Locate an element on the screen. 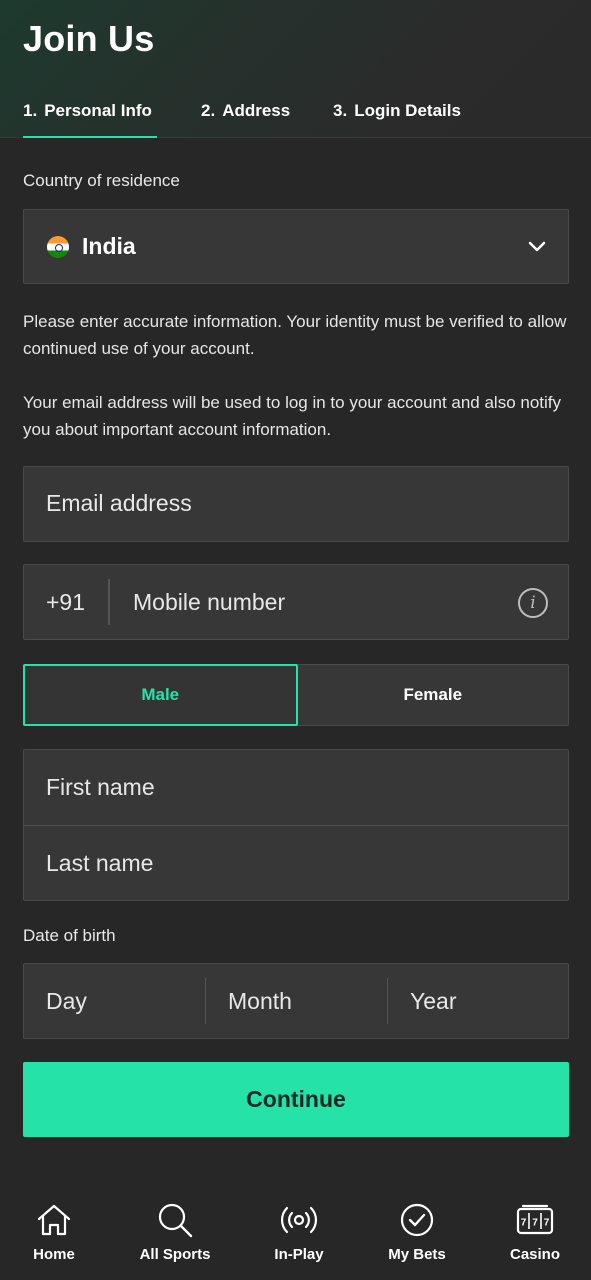  nav-home: Home is located at coordinates (54, 1236).